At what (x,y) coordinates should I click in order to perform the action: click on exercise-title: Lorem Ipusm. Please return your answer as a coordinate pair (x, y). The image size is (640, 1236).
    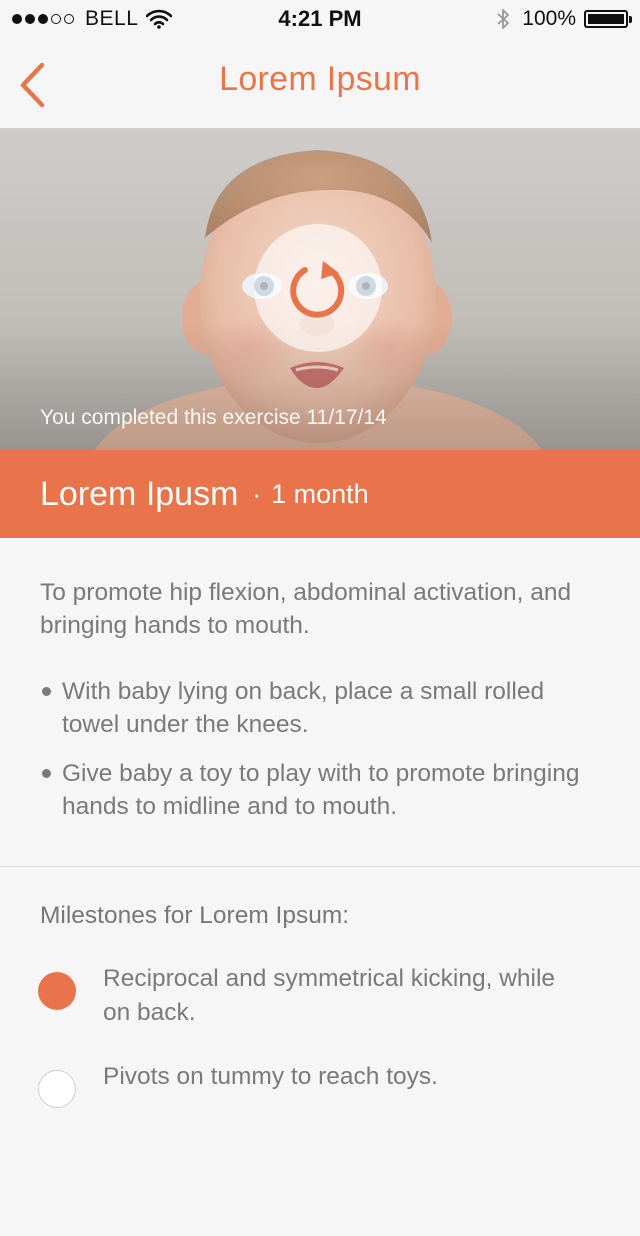
    Looking at the image, I should click on (139, 493).